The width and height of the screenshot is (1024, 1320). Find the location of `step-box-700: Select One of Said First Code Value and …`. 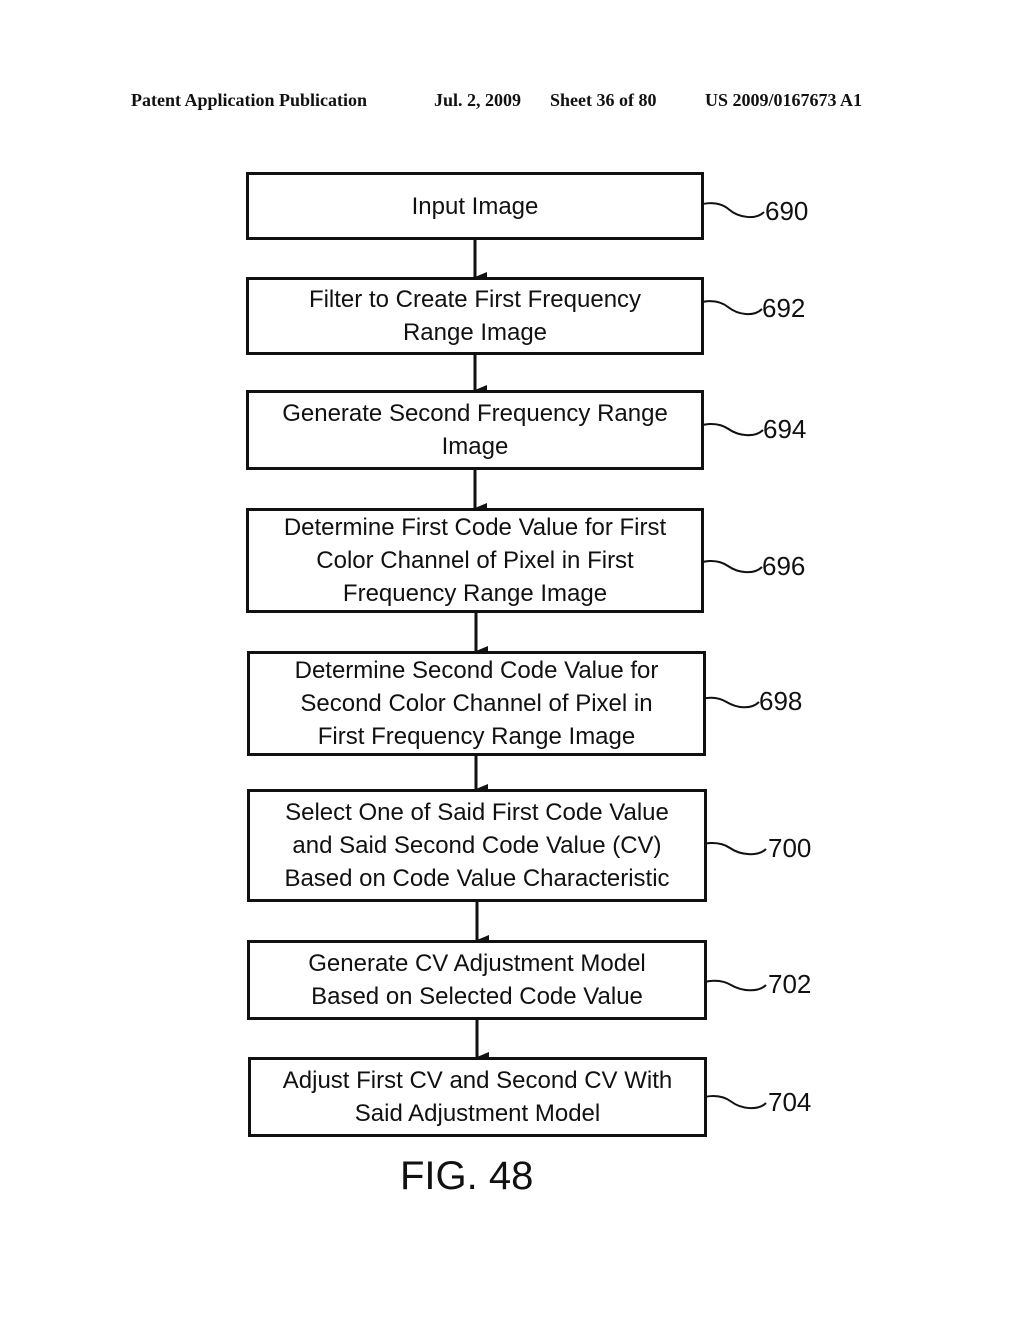

step-box-700: Select One of Said First Code Value and … is located at coordinates (477, 845).